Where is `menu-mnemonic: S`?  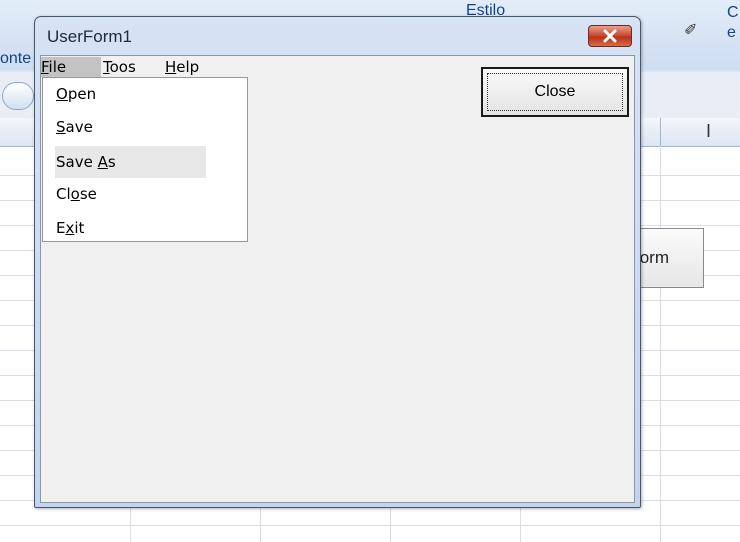 menu-mnemonic: S is located at coordinates (61, 127).